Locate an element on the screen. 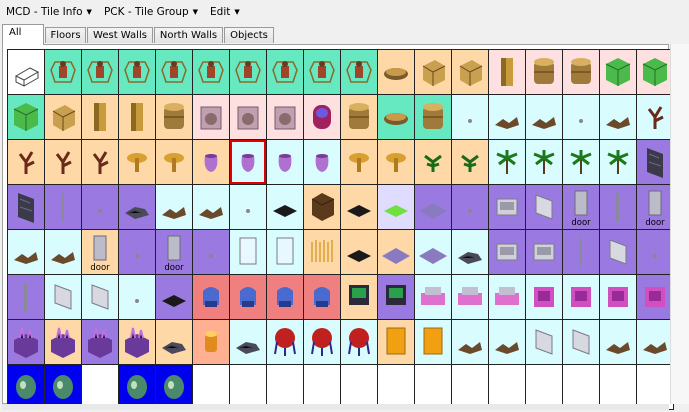 Image resolution: width=689 pixels, height=412 pixels. tab-north-walls: North Walls is located at coordinates (188, 35).